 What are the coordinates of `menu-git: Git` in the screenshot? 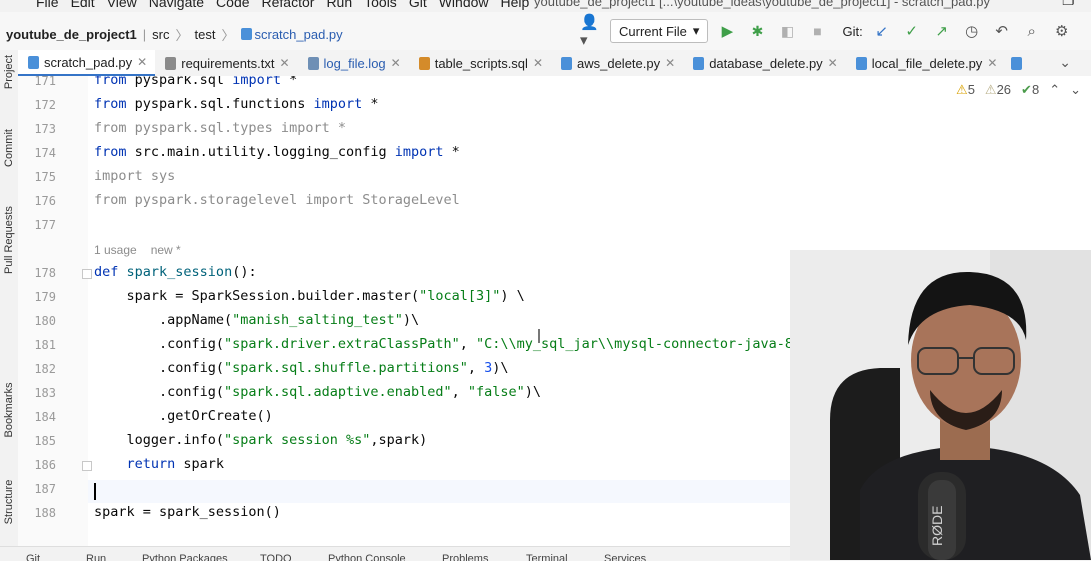 It's located at (418, 5).